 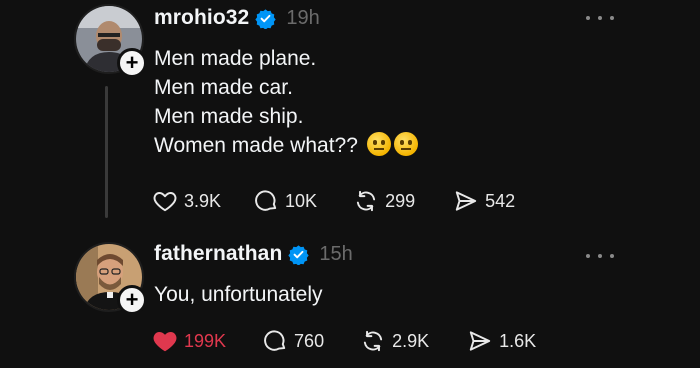 I want to click on post-line: Women made what??, so click(x=256, y=145).